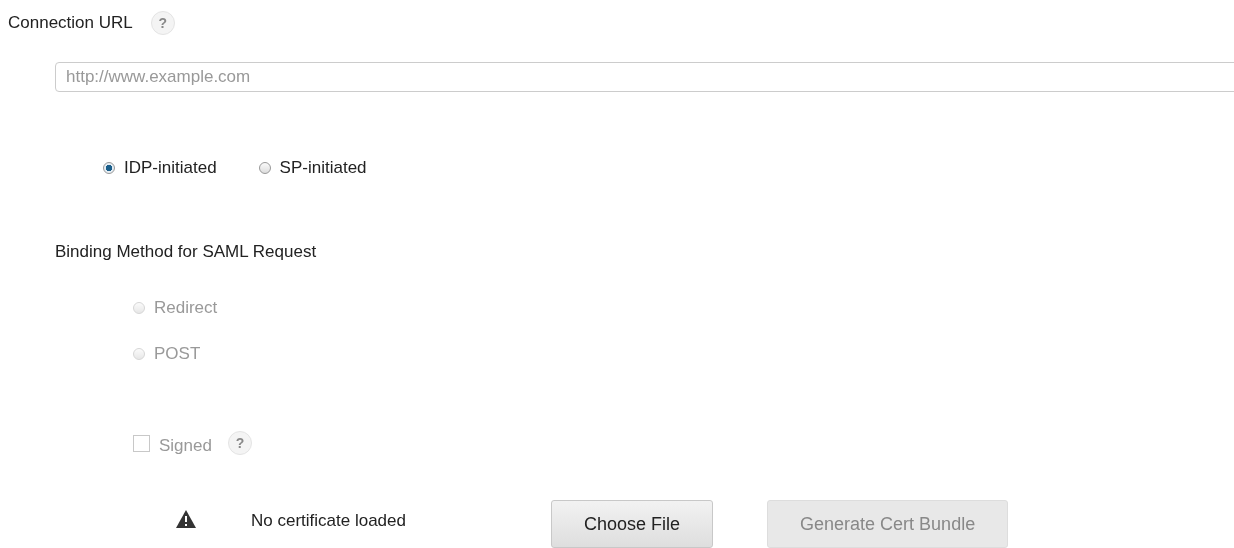  What do you see at coordinates (186, 519) in the screenshot?
I see `warning-icon` at bounding box center [186, 519].